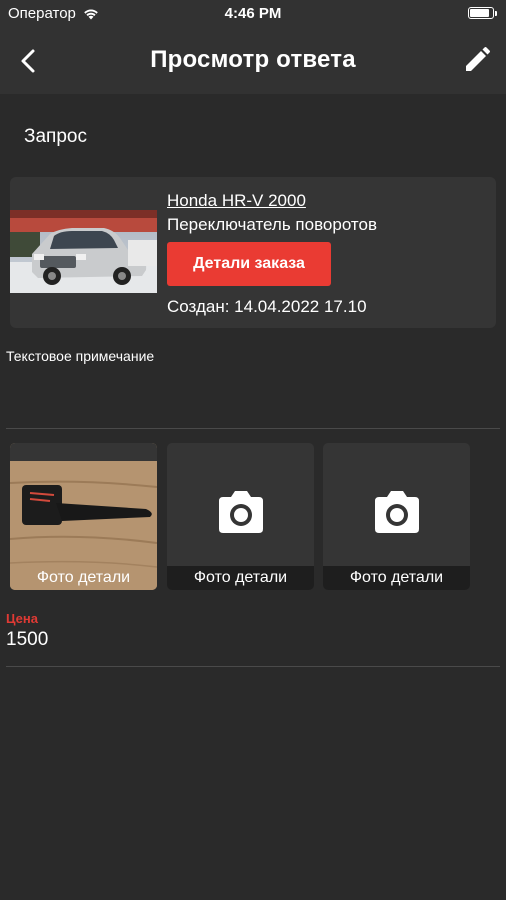 This screenshot has height=900, width=506. I want to click on navigation-bar: Просмотр ответа, so click(253, 61).